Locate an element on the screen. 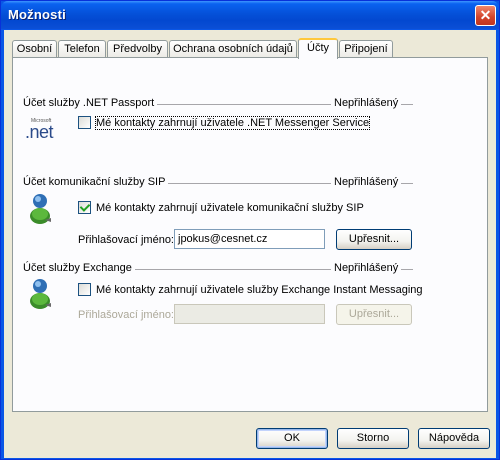 Image resolution: width=500 pixels, height=460 pixels. tab-privacy: Ochrana osobních údajů is located at coordinates (233, 48).